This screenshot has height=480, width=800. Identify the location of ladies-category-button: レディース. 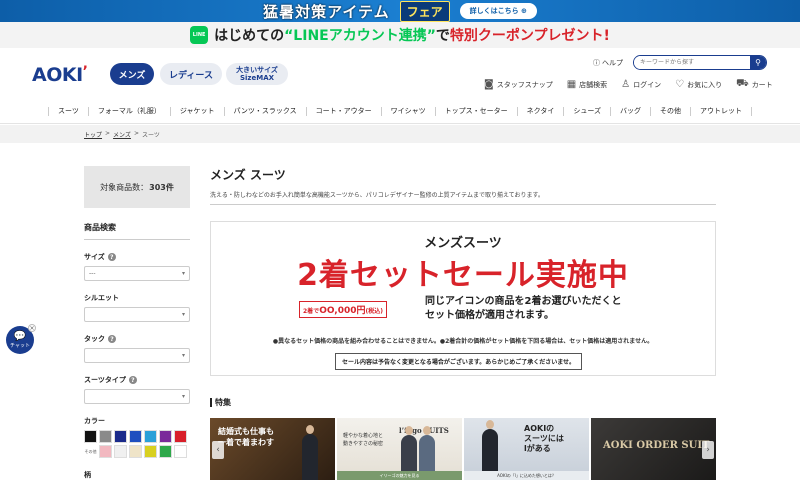
(191, 74).